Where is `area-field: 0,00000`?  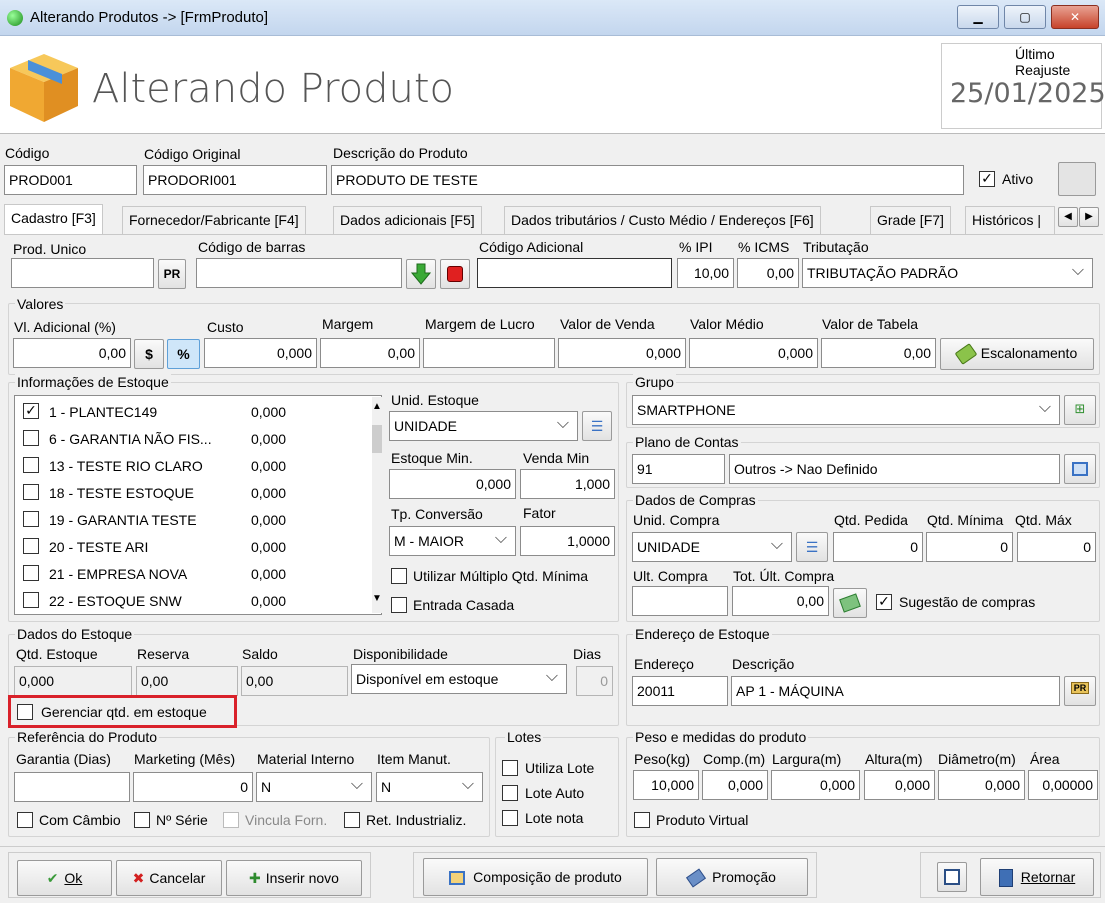 area-field: 0,00000 is located at coordinates (1063, 785).